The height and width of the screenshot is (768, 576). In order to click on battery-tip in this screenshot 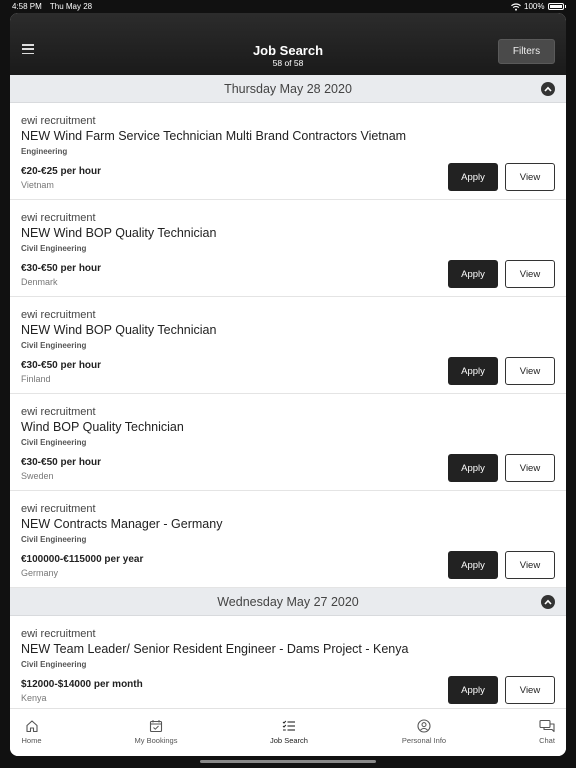, I will do `click(565, 6)`.